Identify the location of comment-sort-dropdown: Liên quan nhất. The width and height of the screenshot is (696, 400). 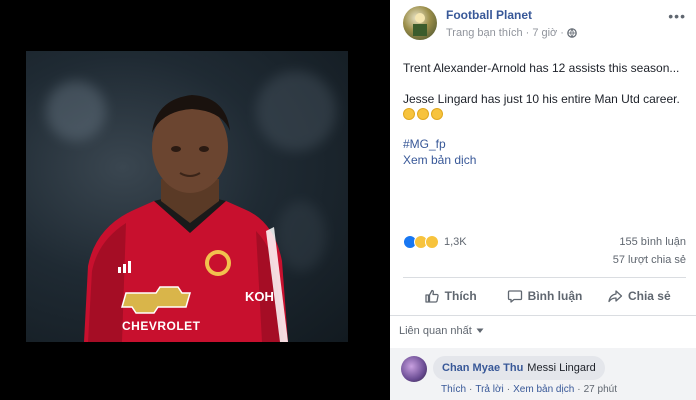
(441, 331).